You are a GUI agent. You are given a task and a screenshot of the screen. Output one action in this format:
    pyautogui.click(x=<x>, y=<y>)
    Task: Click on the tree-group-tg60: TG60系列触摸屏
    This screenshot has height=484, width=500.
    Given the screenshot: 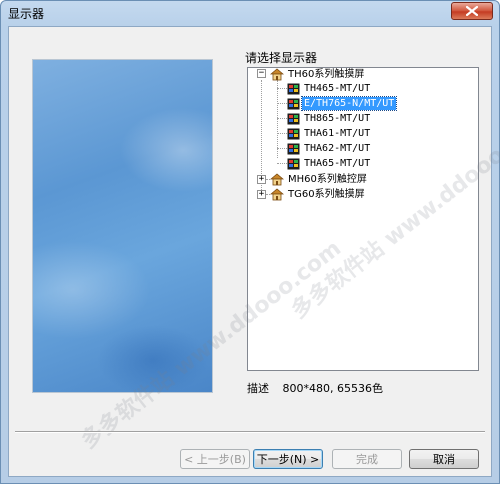 What is the action you would take?
    pyautogui.click(x=318, y=194)
    